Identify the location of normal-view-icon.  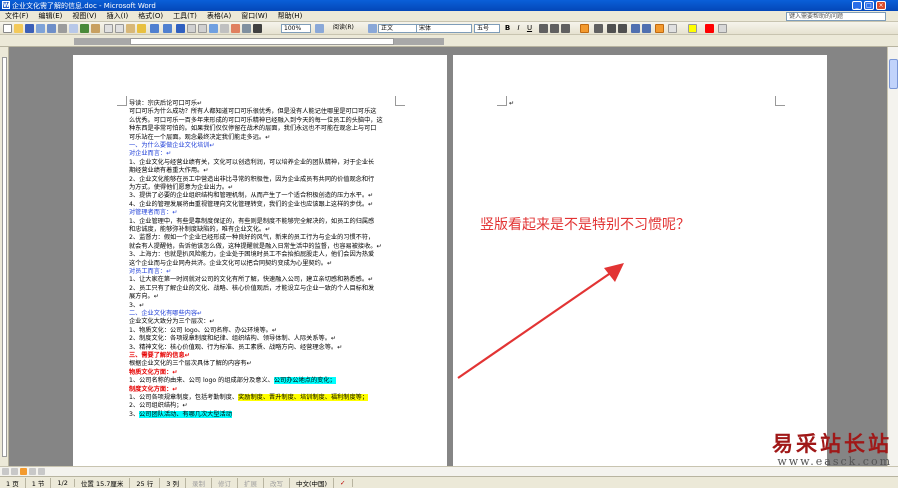
(5, 471).